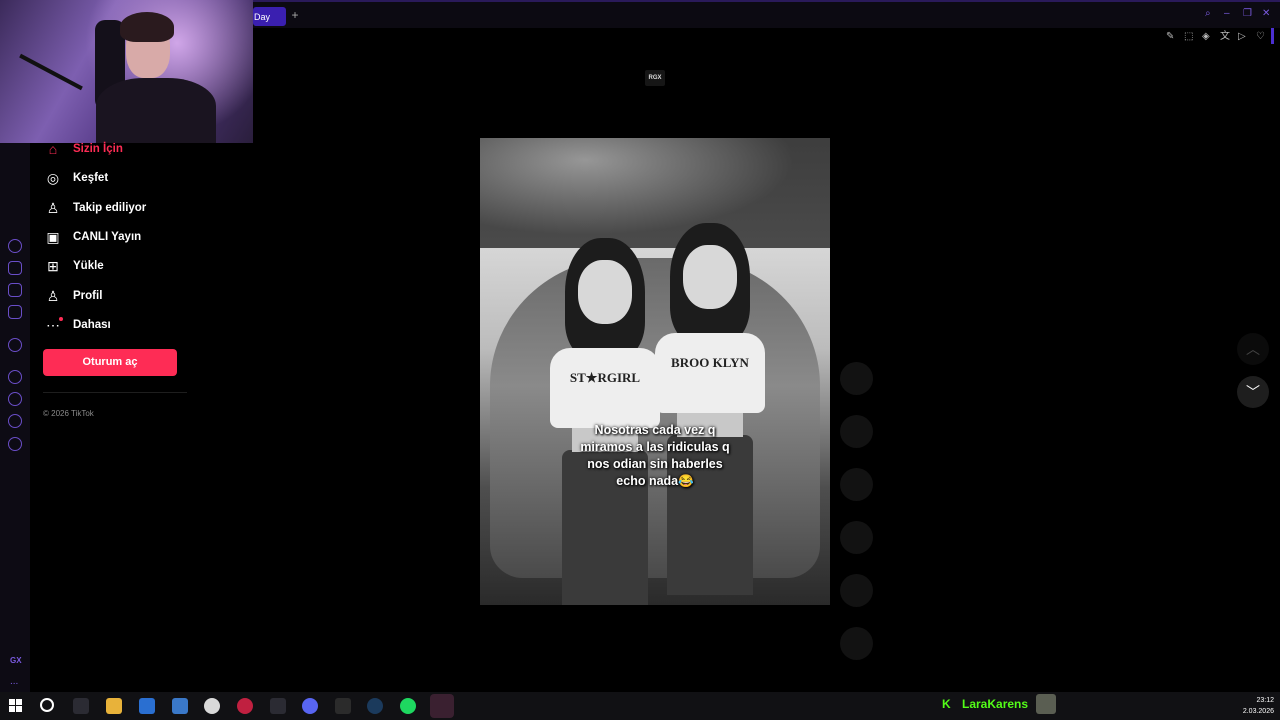  What do you see at coordinates (710, 362) in the screenshot?
I see `shirt-text-right: BROO KLYN` at bounding box center [710, 362].